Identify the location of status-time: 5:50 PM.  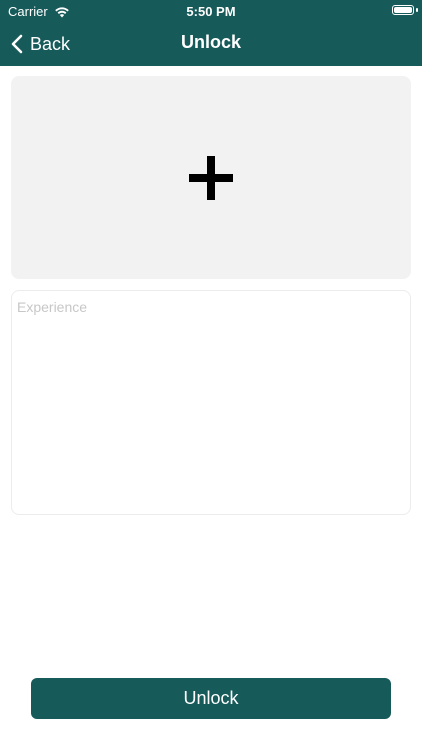
(211, 11).